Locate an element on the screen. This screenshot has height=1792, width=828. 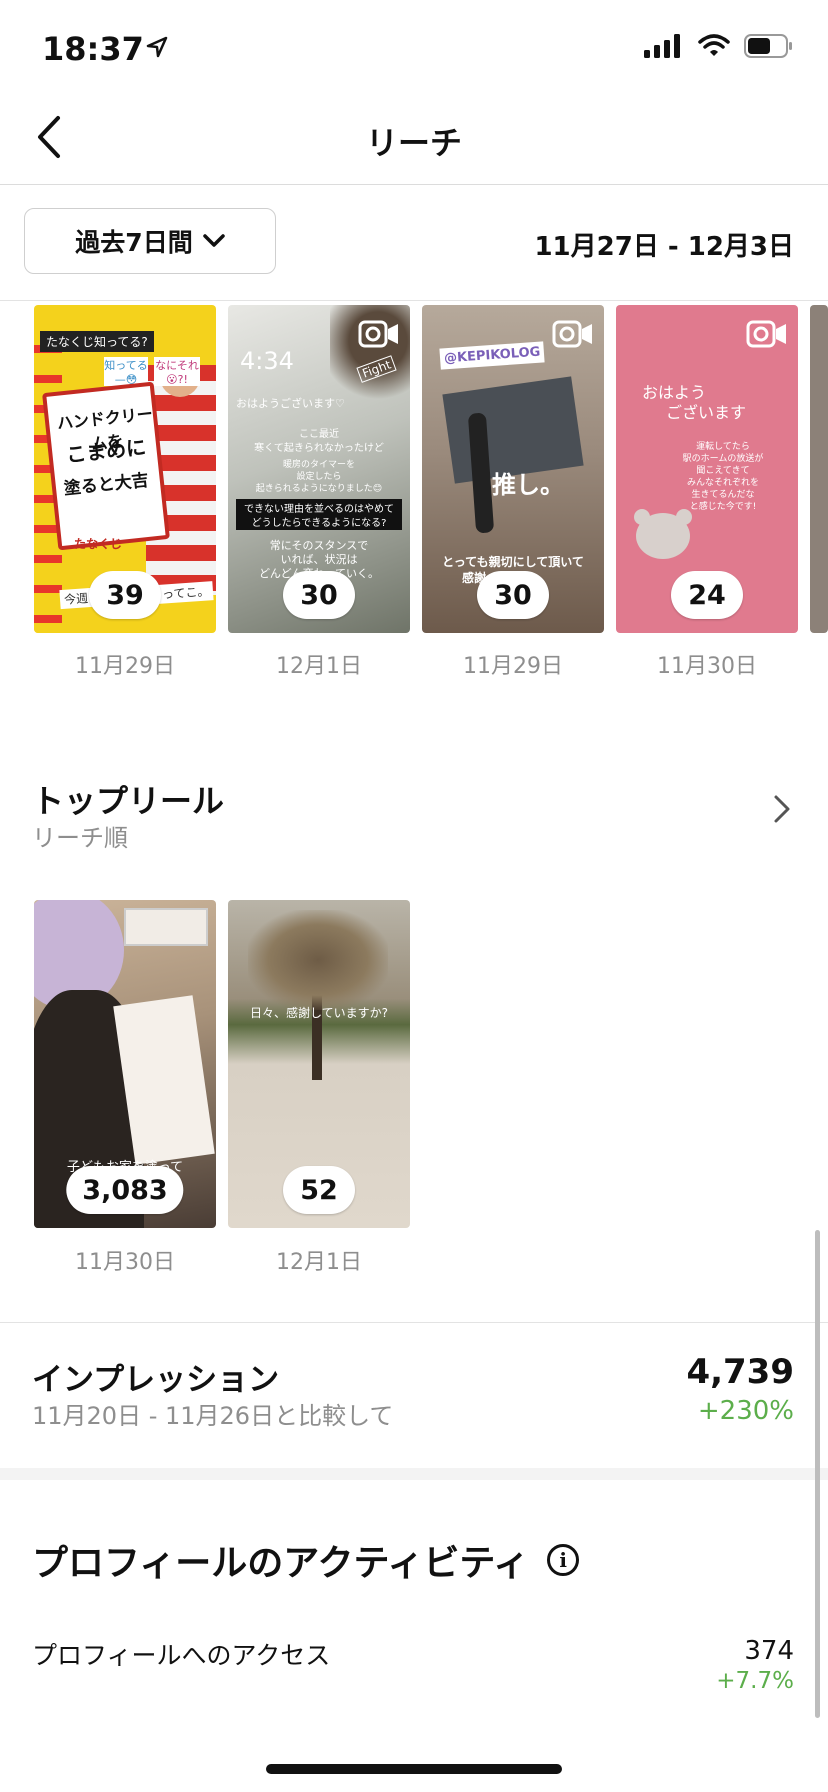
story-date: 11月30日 is located at coordinates (707, 666).